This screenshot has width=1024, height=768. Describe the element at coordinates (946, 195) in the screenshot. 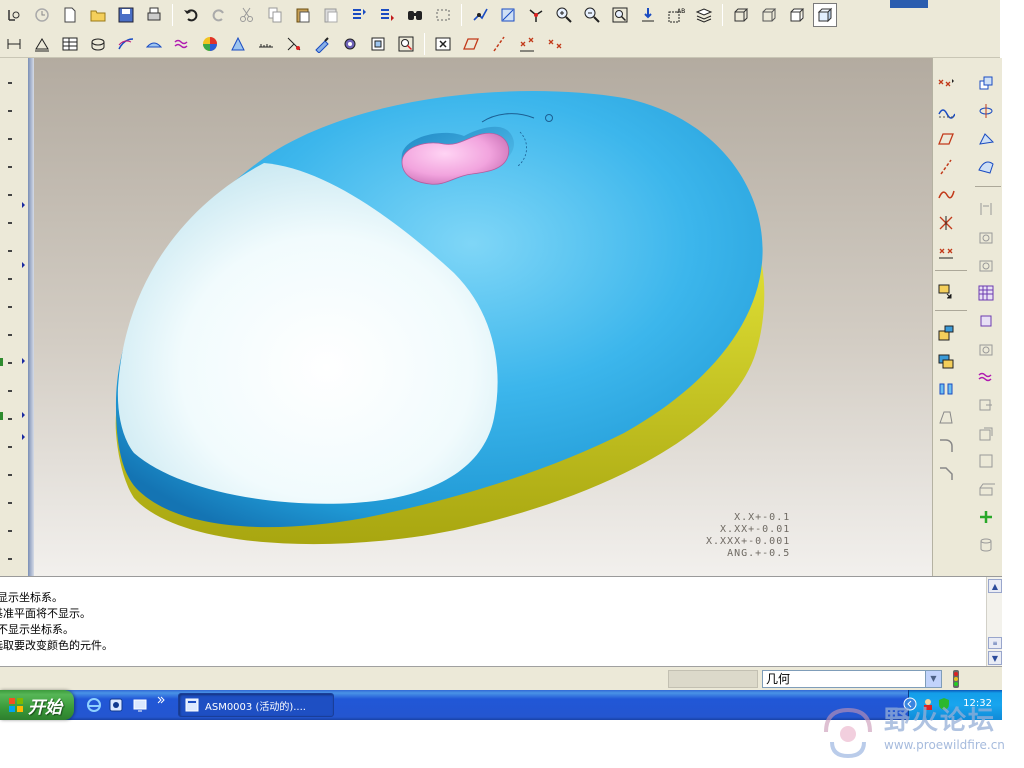

I see `datum-curve-icon` at that location.